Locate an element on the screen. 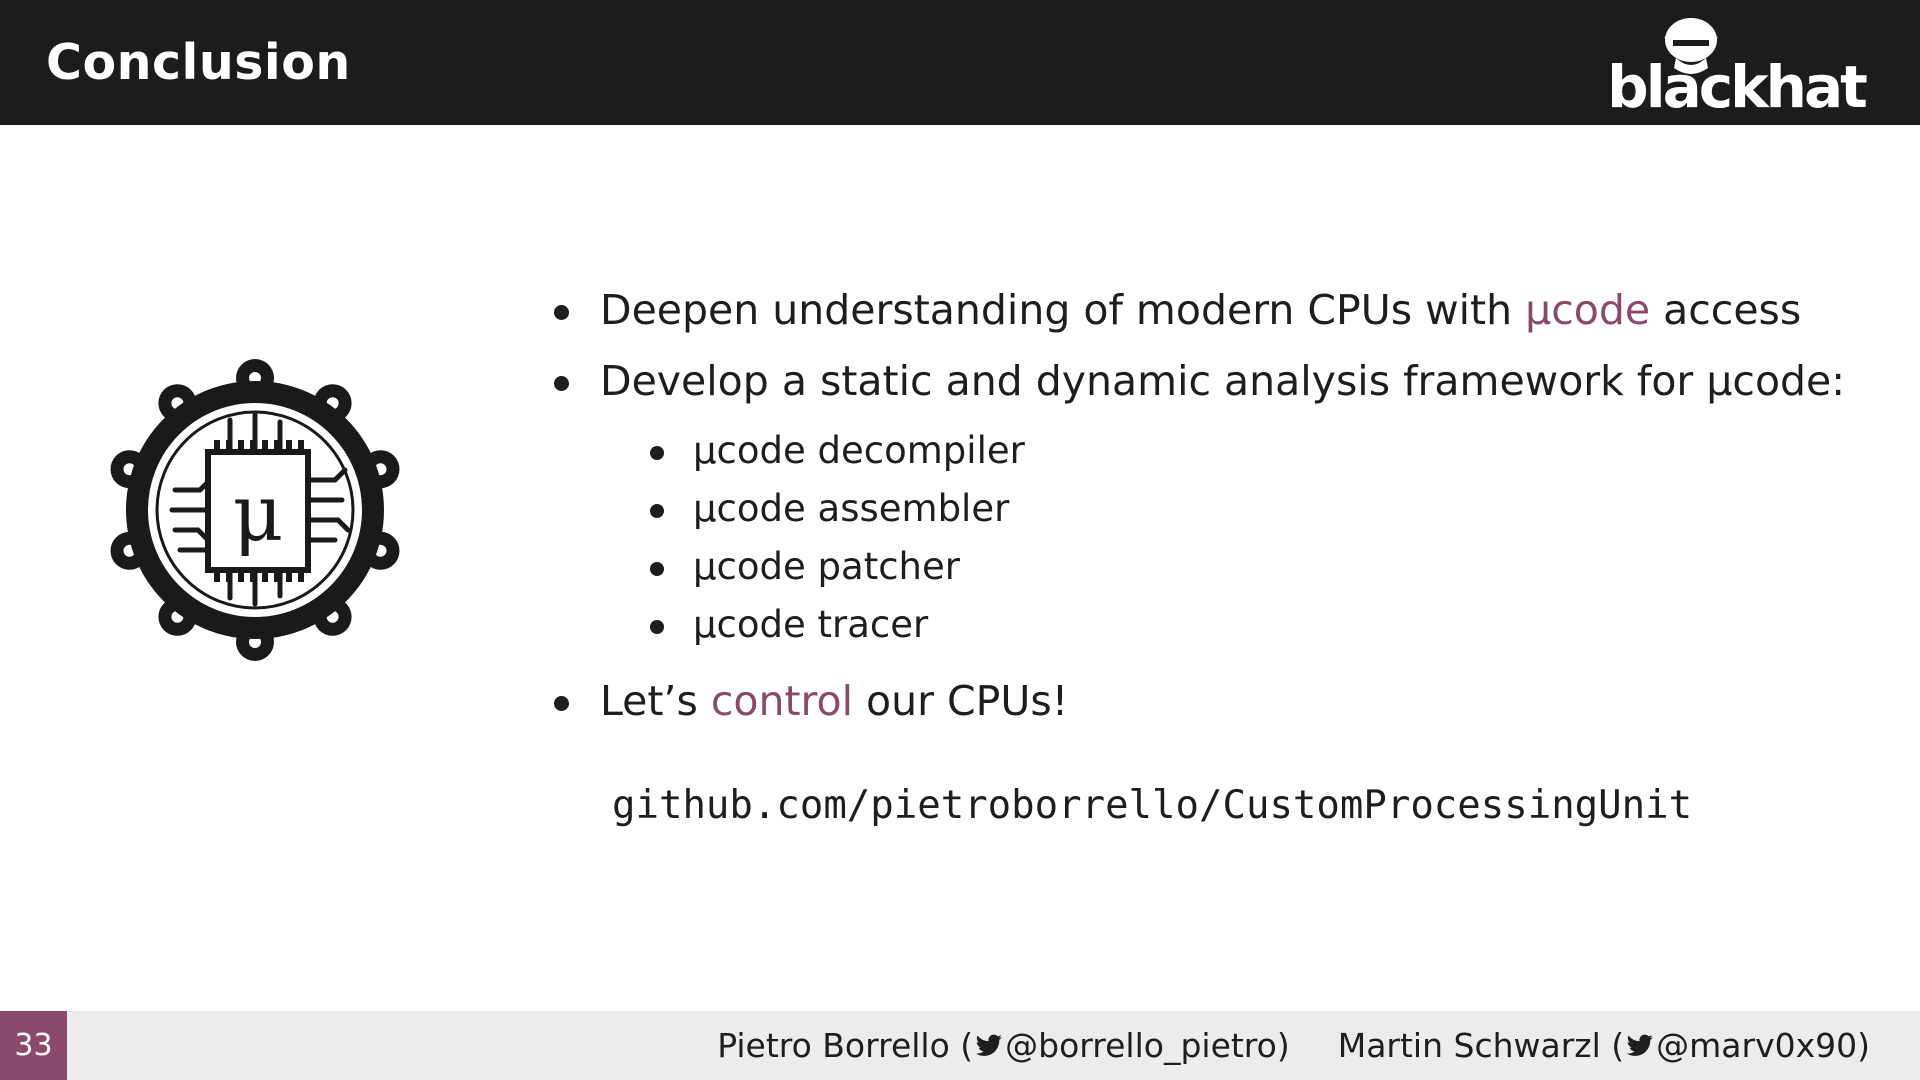 The image size is (1920, 1080). accent-text: control is located at coordinates (781, 701).